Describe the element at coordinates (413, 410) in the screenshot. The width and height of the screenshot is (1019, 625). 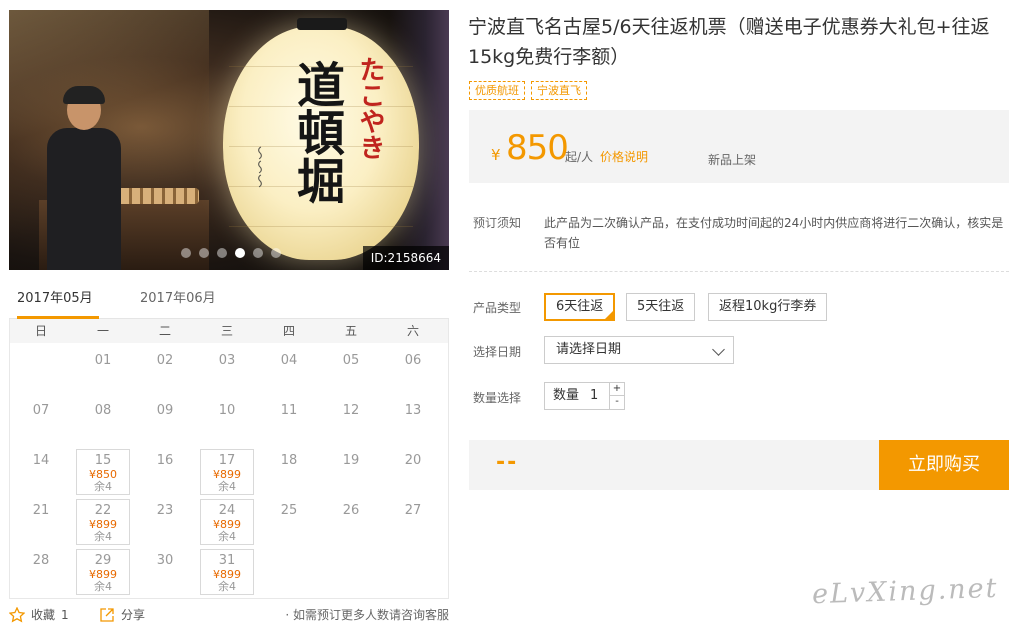
I see `day-number: 13` at that location.